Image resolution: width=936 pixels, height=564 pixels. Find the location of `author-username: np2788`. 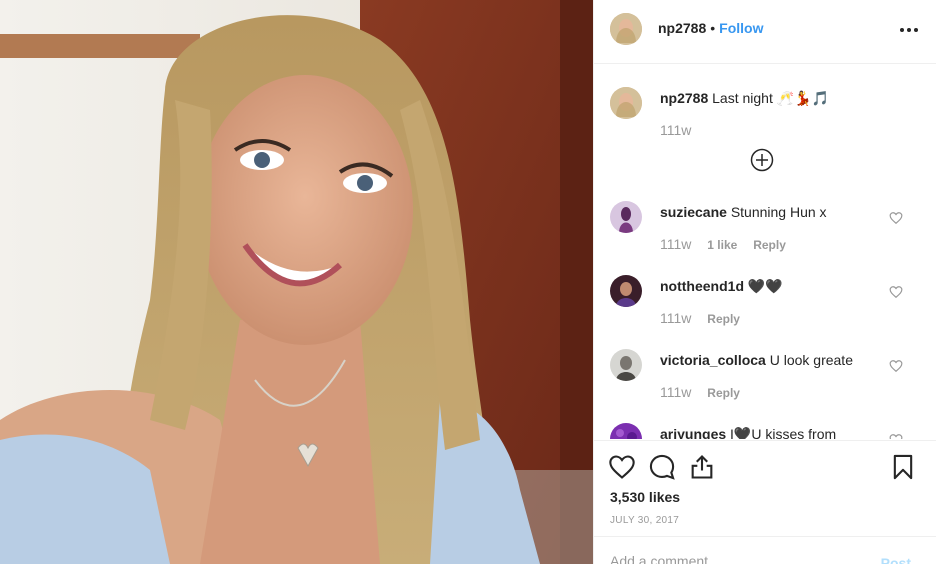

author-username: np2788 is located at coordinates (682, 28).